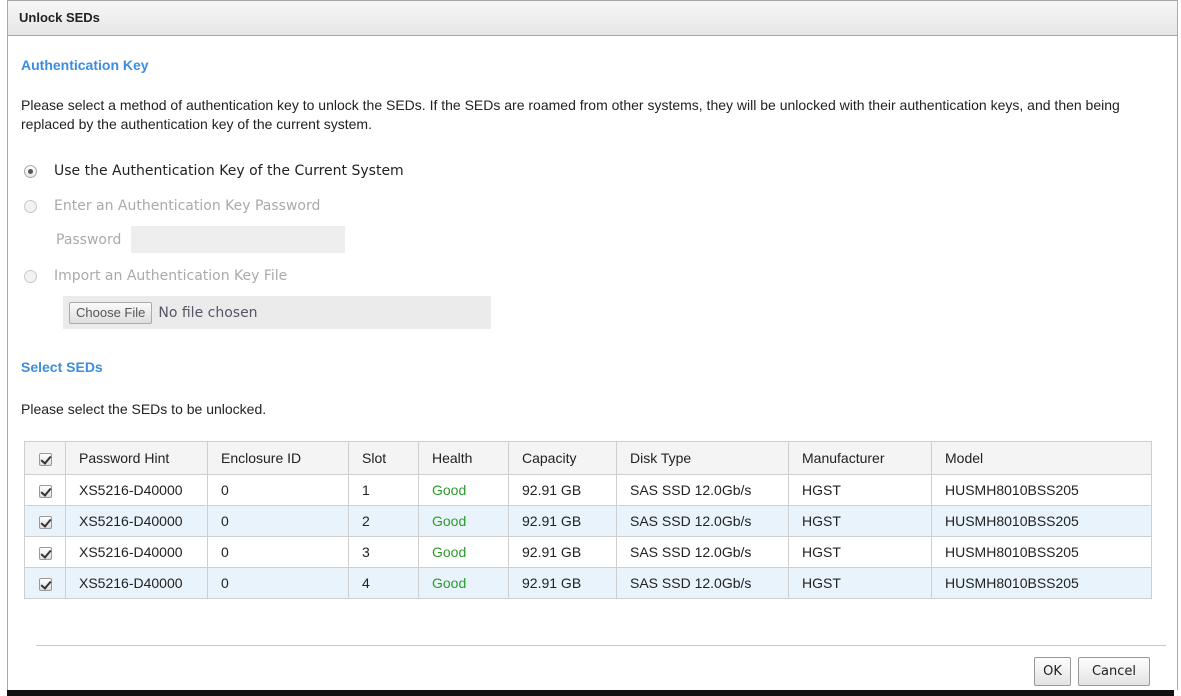 This screenshot has height=696, width=1181. What do you see at coordinates (85, 65) in the screenshot?
I see `auth-section-title: Authentication Key` at bounding box center [85, 65].